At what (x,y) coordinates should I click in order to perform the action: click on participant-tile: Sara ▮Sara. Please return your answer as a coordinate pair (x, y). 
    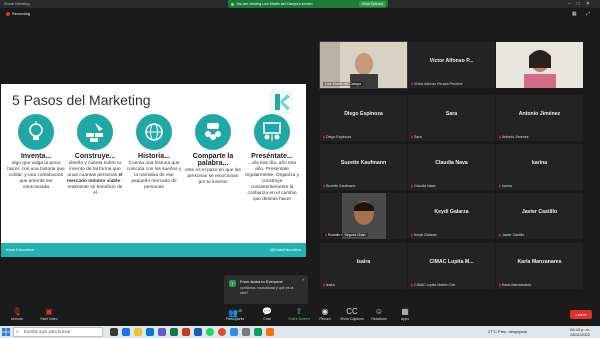
    Looking at the image, I should click on (451, 118).